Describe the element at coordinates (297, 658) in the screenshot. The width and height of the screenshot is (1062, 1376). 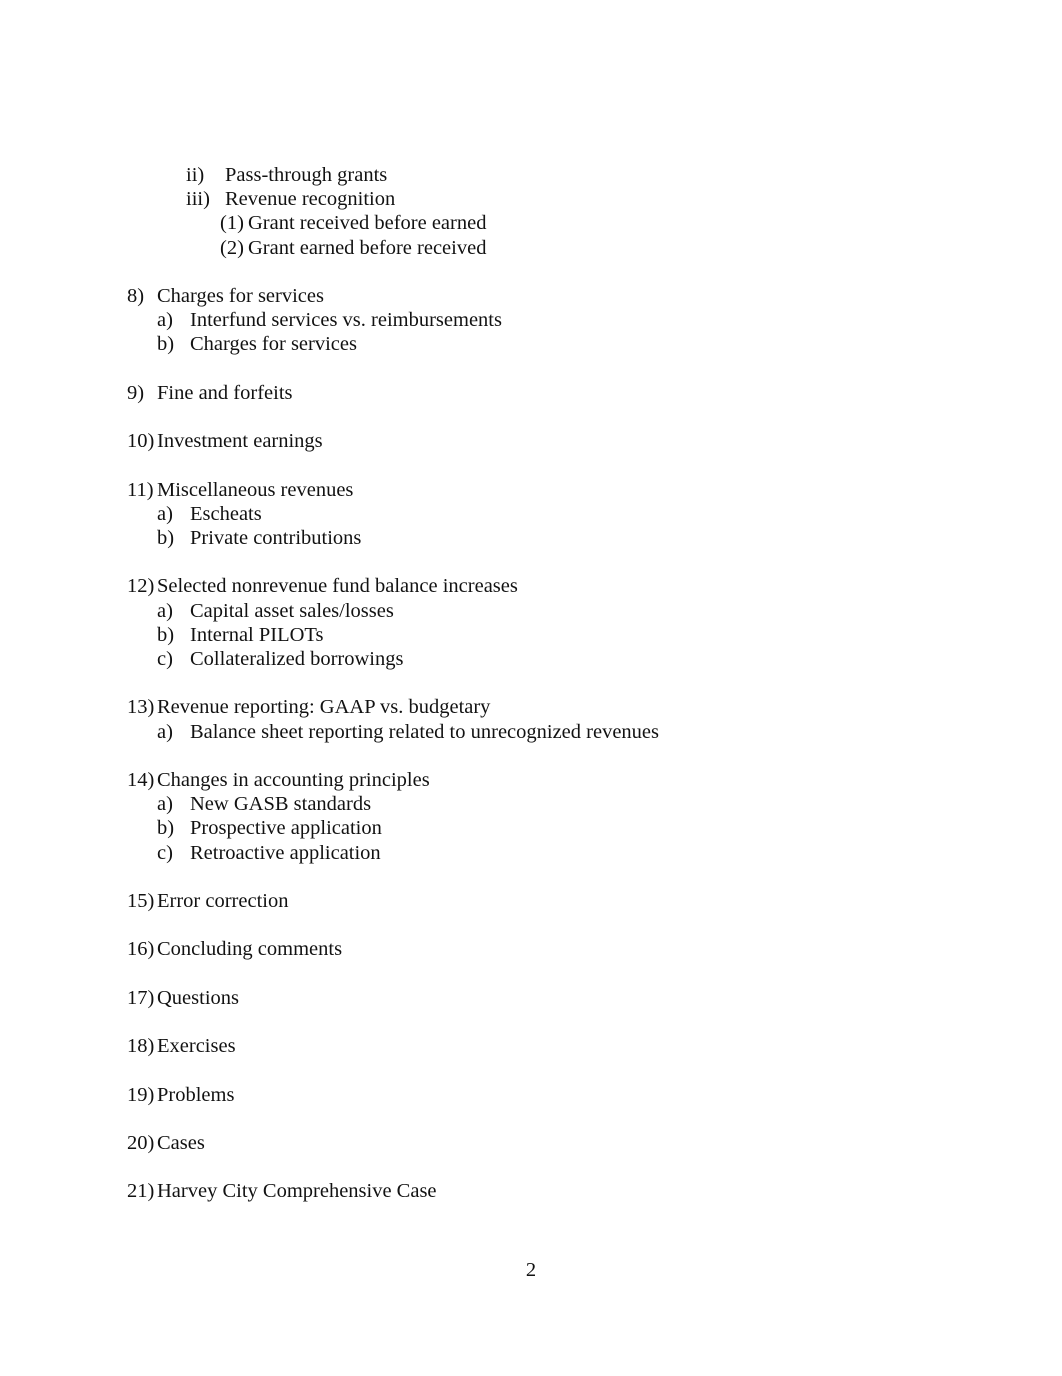
I see `outline-item-label: Collateralized borrowings` at that location.